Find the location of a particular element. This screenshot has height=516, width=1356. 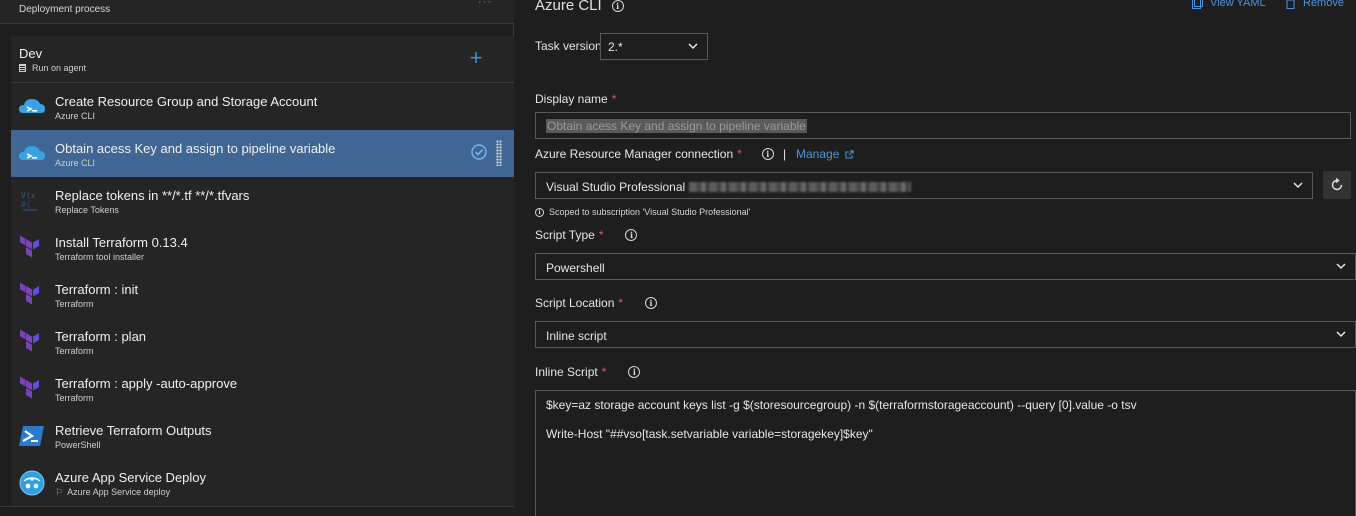

view-yaml-link: View YAML is located at coordinates (1229, 4).